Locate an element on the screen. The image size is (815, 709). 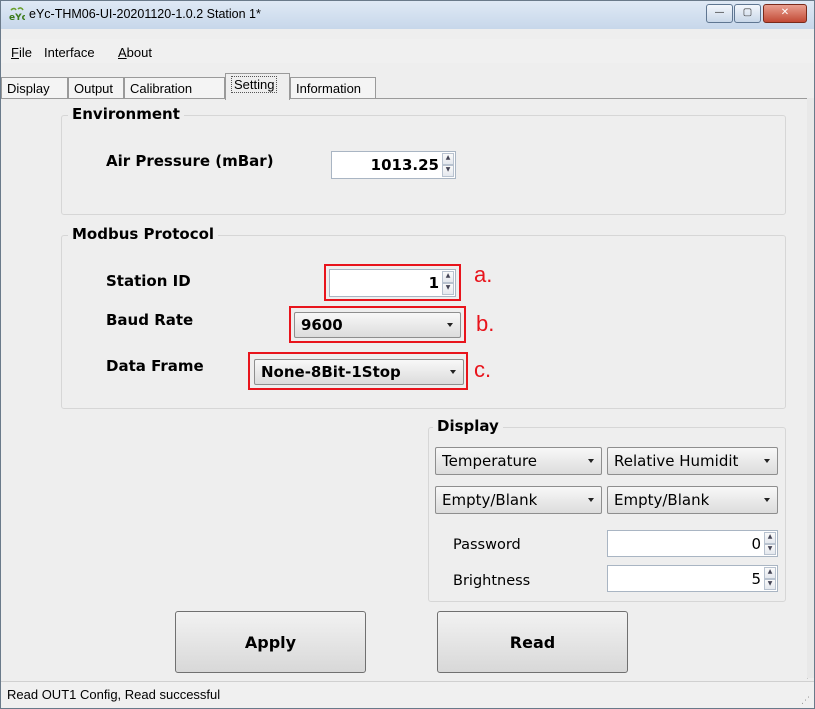
display-select-3: Empty/Blank is located at coordinates (518, 500).